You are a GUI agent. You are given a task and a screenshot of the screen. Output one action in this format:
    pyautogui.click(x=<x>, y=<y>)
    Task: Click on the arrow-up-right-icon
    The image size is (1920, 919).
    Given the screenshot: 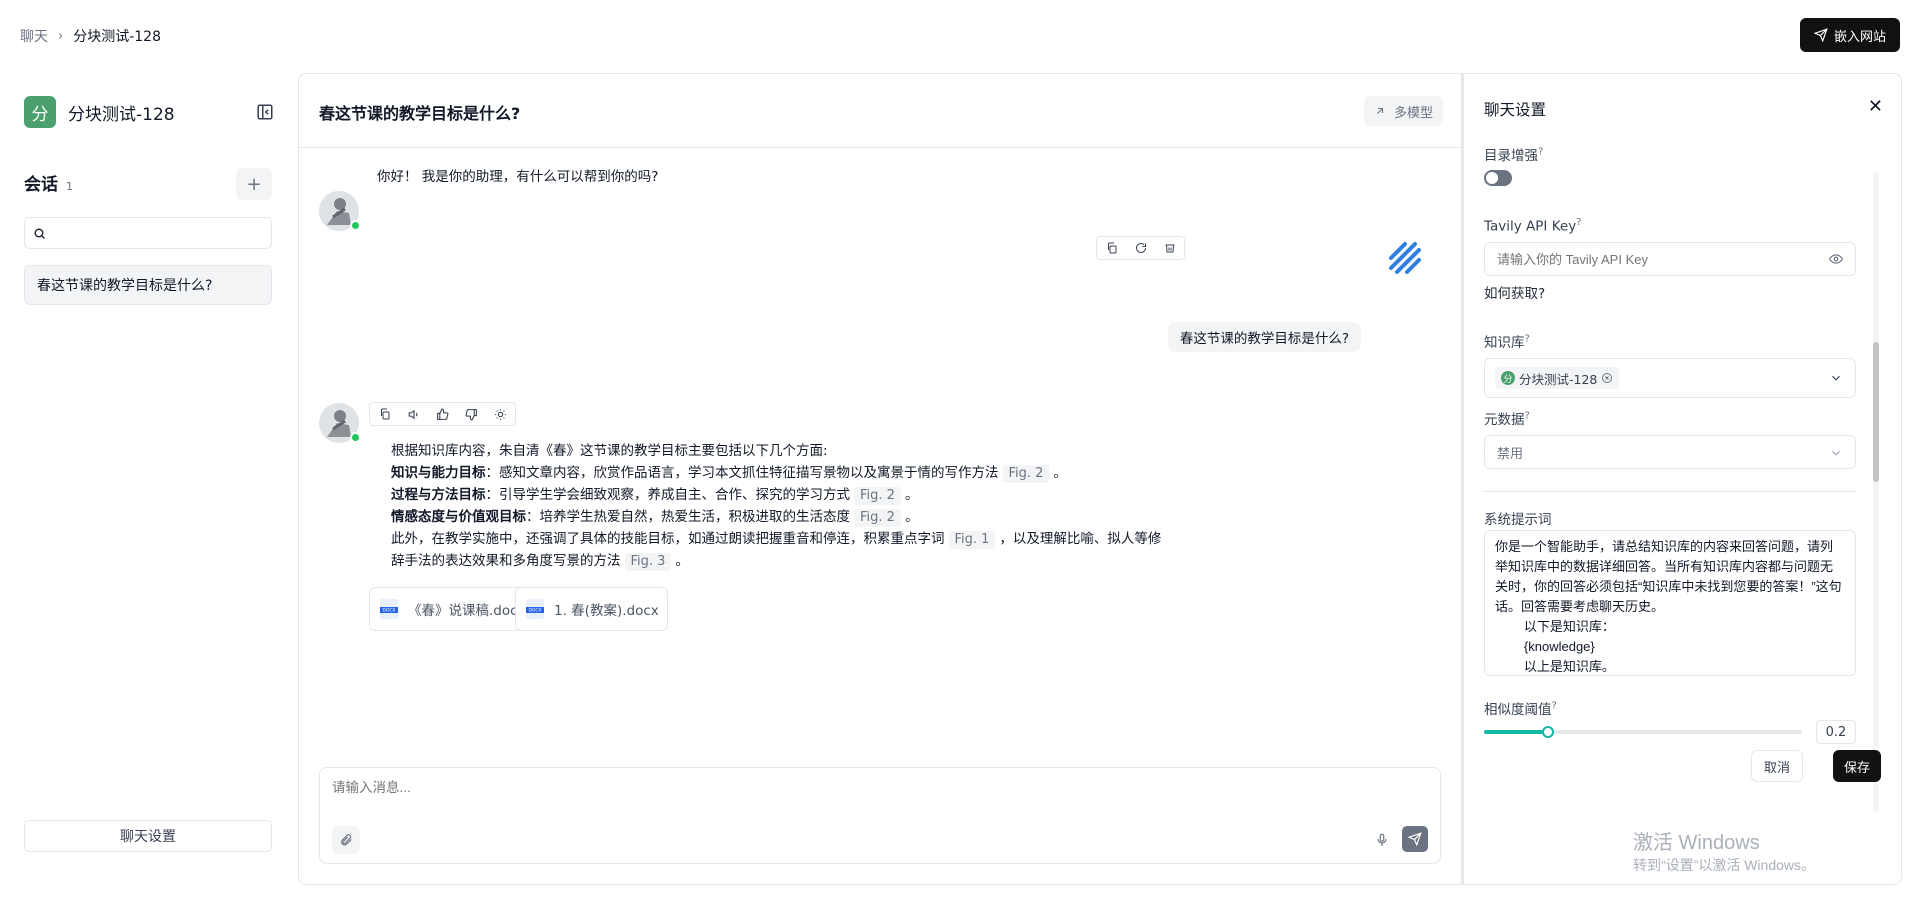 What is the action you would take?
    pyautogui.click(x=1380, y=110)
    